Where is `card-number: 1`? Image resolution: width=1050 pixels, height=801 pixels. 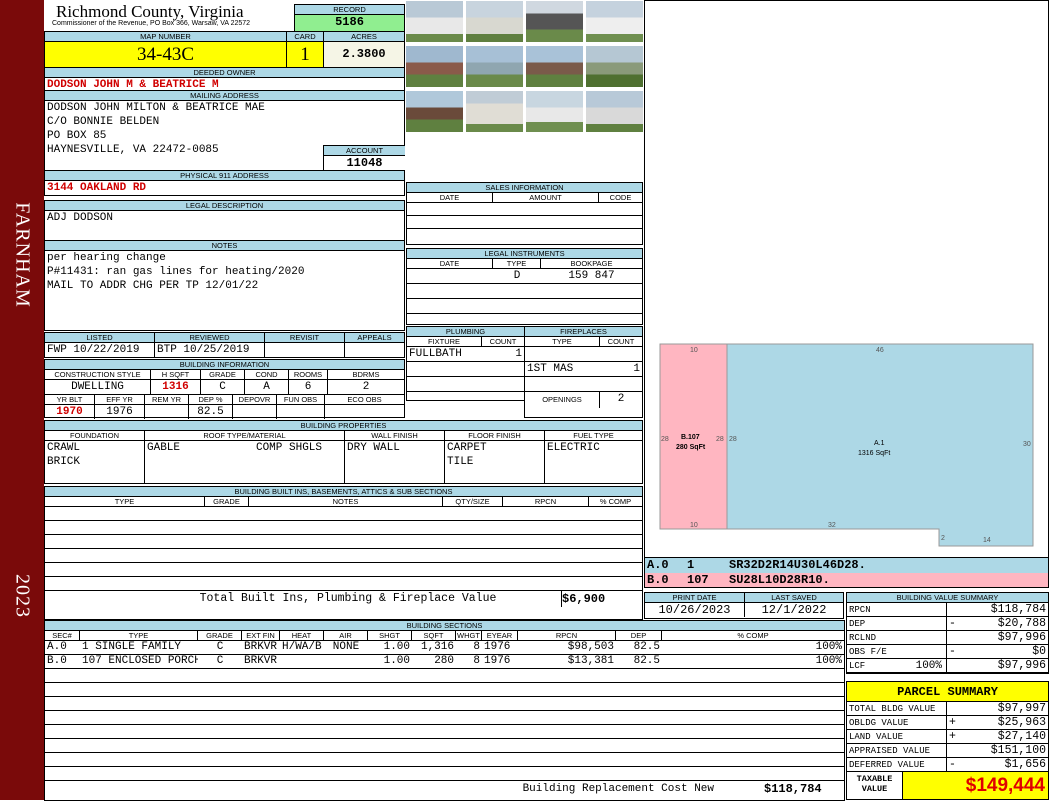 card-number: 1 is located at coordinates (305, 54).